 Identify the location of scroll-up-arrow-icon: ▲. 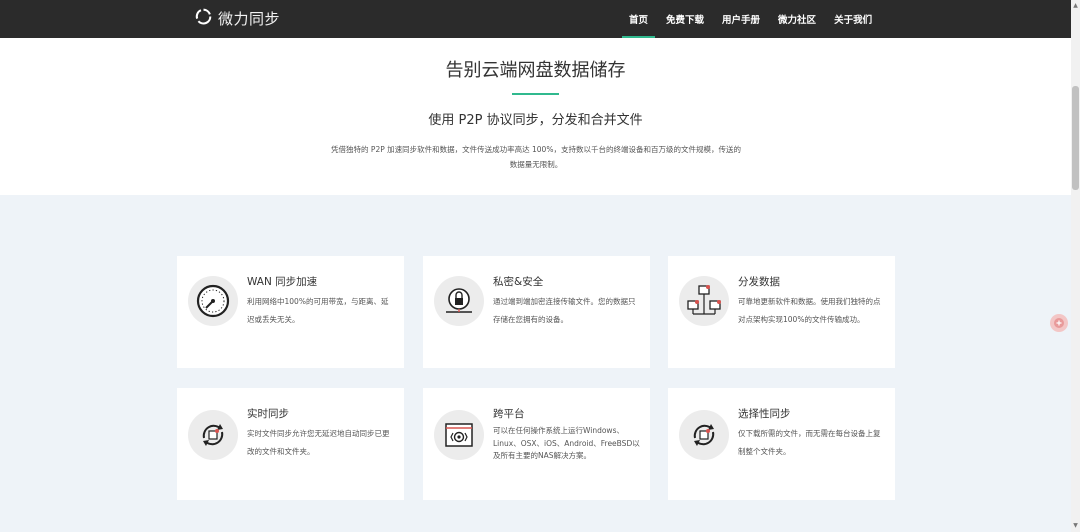
(1075, 6).